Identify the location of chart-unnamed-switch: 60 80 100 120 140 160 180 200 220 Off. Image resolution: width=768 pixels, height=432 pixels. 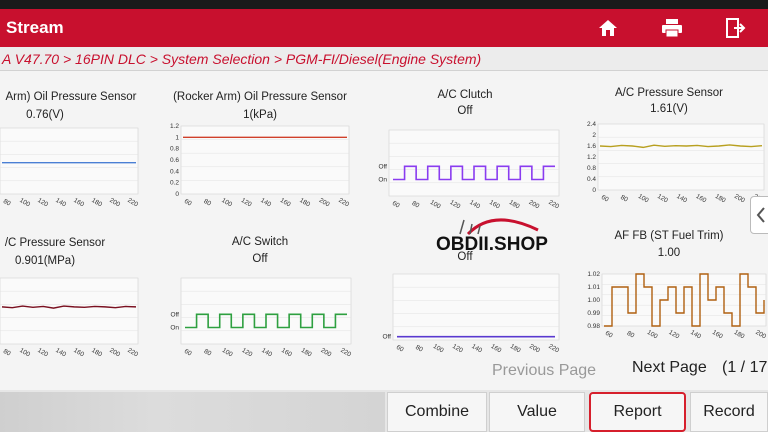
(471, 314).